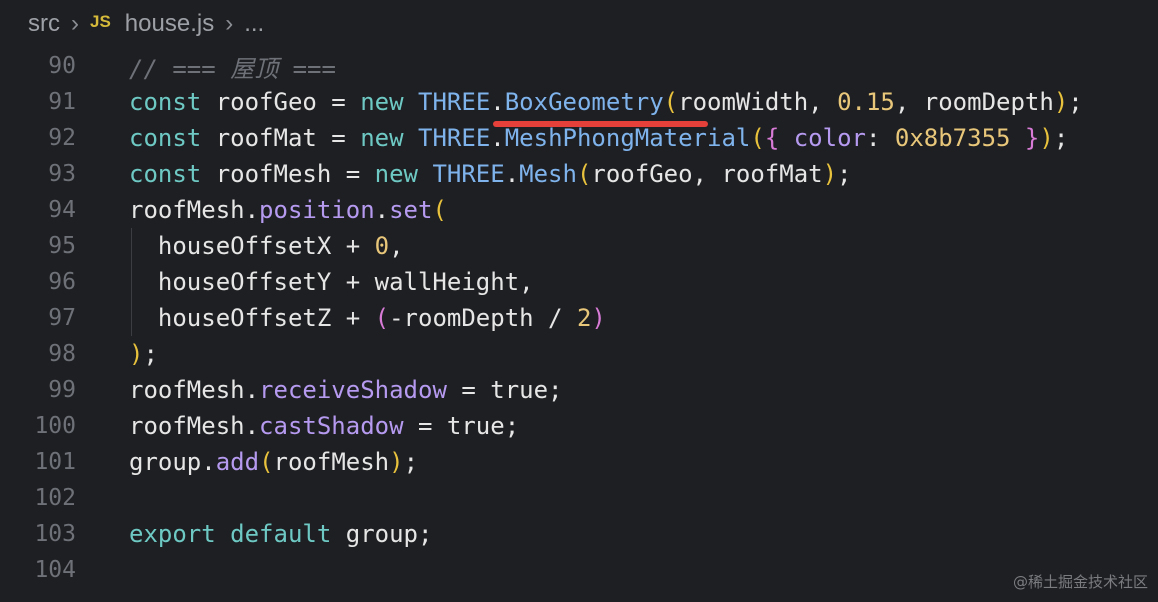  I want to click on code-text: roofMesh.receiveShadow = true;, so click(345, 390).